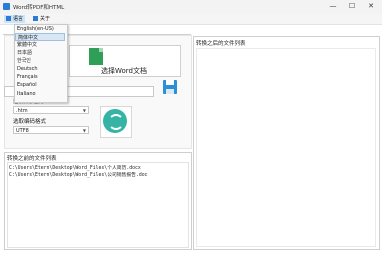 The height and width of the screenshot is (253, 382). What do you see at coordinates (40, 85) in the screenshot?
I see `lang-item-spanish: Español` at bounding box center [40, 85].